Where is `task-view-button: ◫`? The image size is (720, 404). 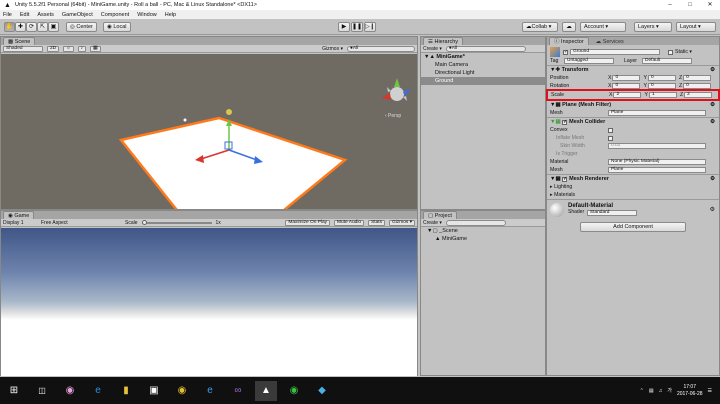
task-view-button: ◫ is located at coordinates (42, 391).